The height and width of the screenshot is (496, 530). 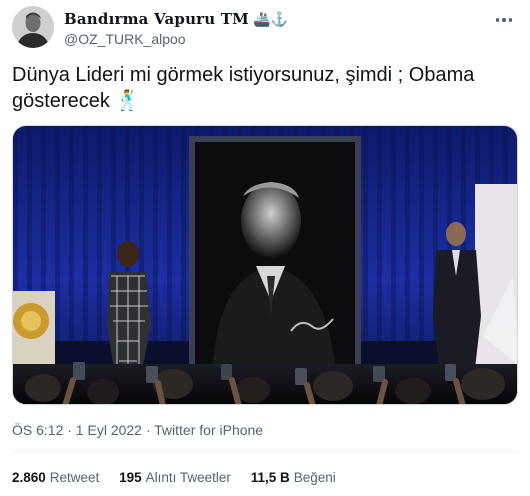 I want to click on likes-count: 11,5 B, so click(x=270, y=477).